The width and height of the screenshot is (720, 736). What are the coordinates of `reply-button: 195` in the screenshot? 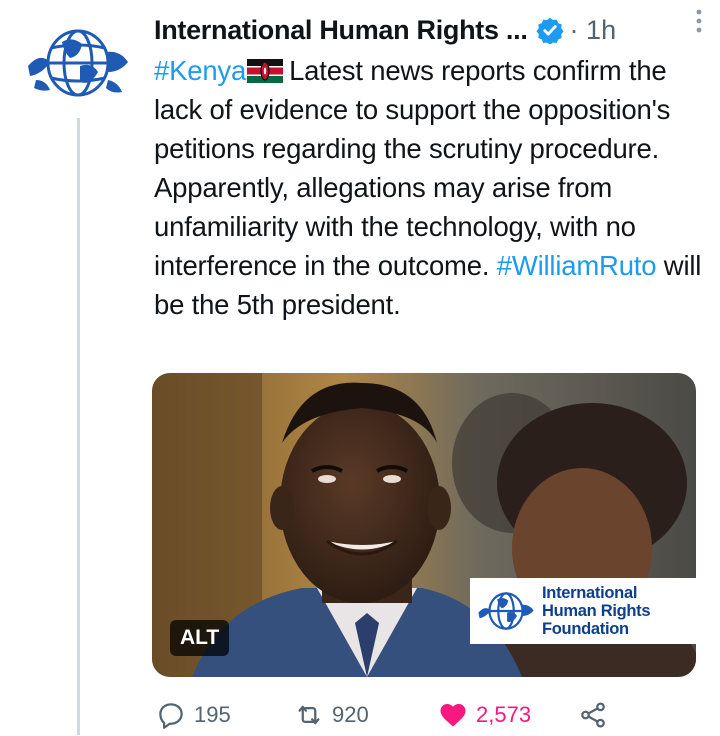 It's located at (193, 715).